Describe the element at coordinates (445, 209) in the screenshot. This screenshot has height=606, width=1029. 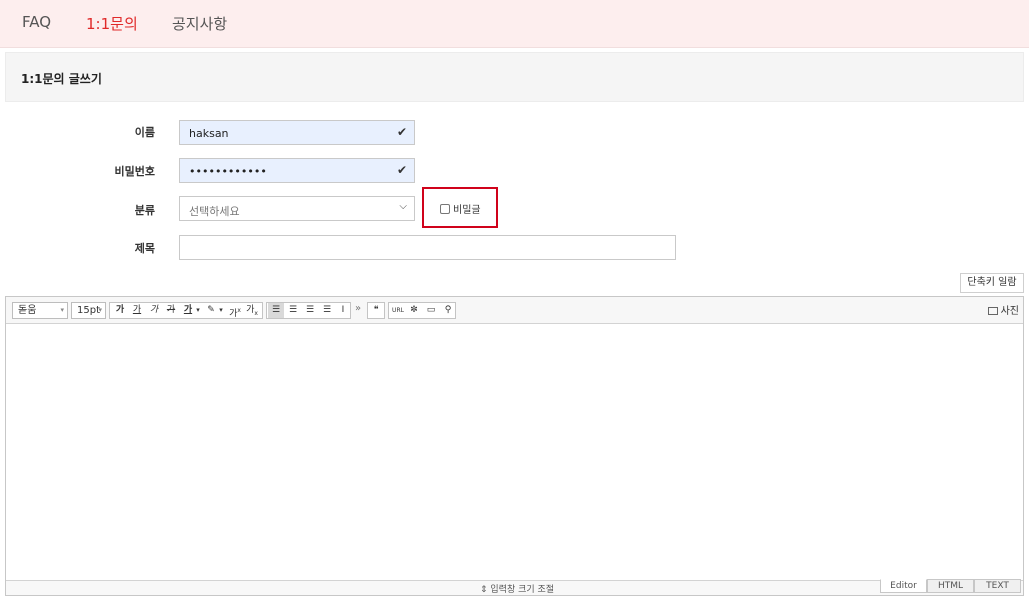
I see `secret-post-checkbox` at that location.